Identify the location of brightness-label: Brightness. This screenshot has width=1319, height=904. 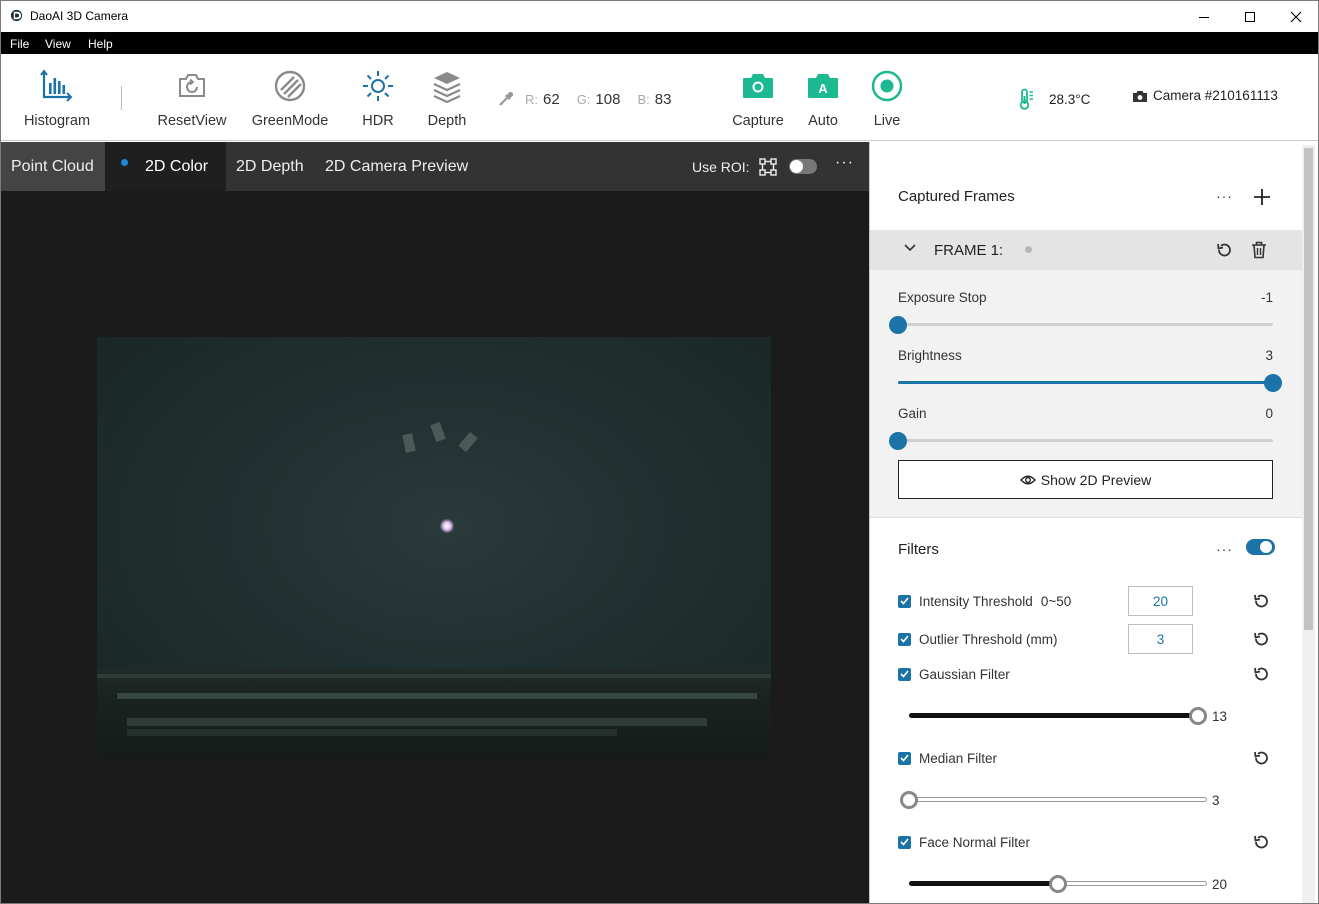
(930, 355).